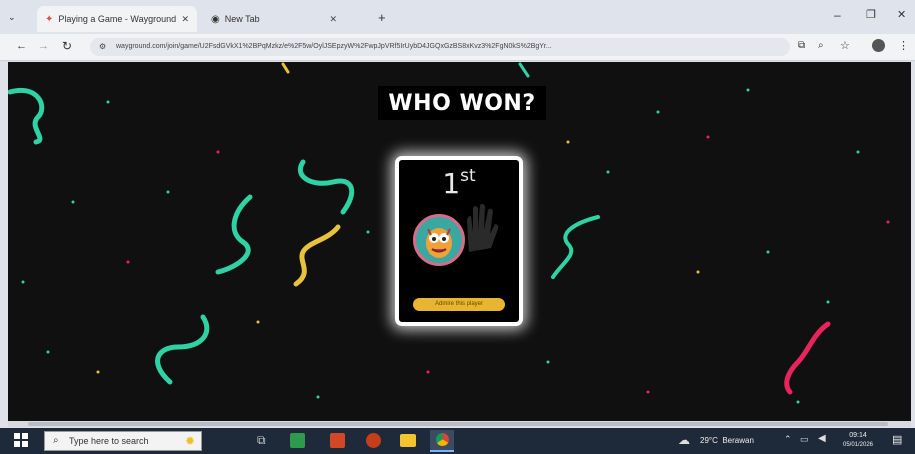  What do you see at coordinates (878, 45) in the screenshot?
I see `profile-avatar-icon` at bounding box center [878, 45].